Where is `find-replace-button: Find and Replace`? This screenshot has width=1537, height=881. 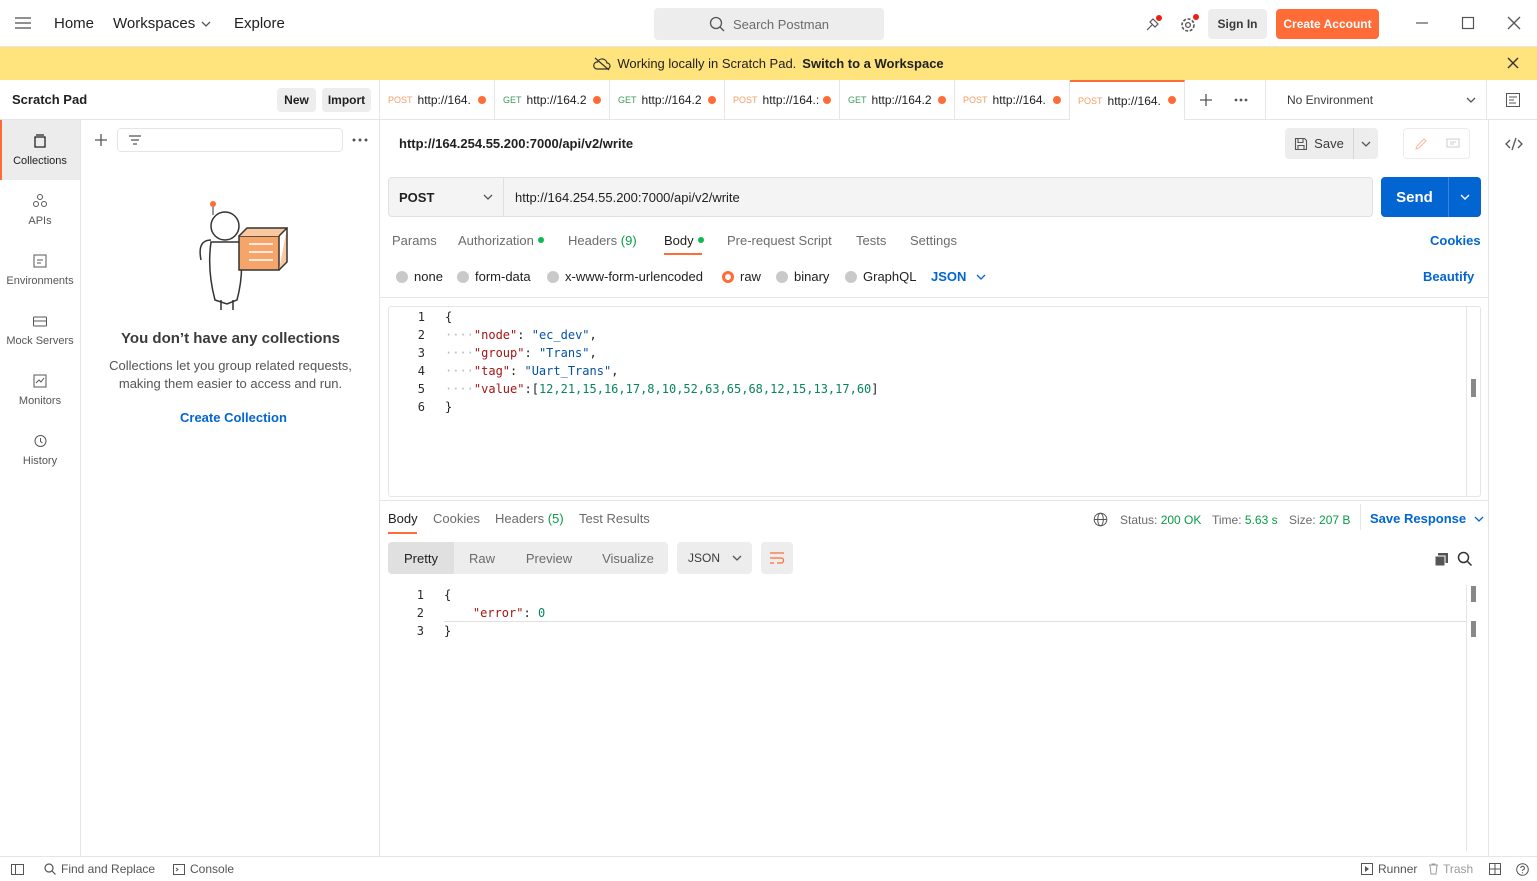
find-replace-button: Find and Replace is located at coordinates (99, 869).